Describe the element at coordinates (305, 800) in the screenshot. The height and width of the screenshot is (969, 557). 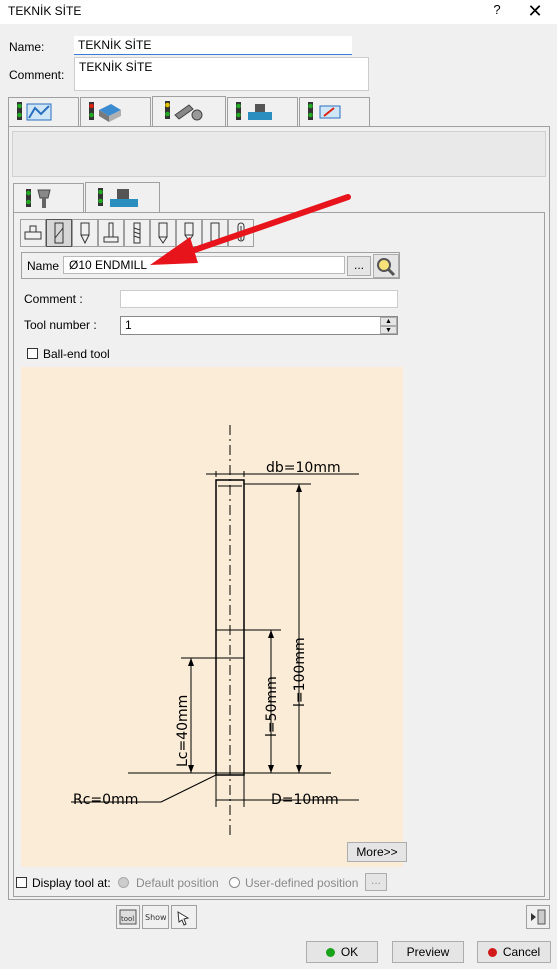
I see `d-dimension-label: D=10mm` at that location.